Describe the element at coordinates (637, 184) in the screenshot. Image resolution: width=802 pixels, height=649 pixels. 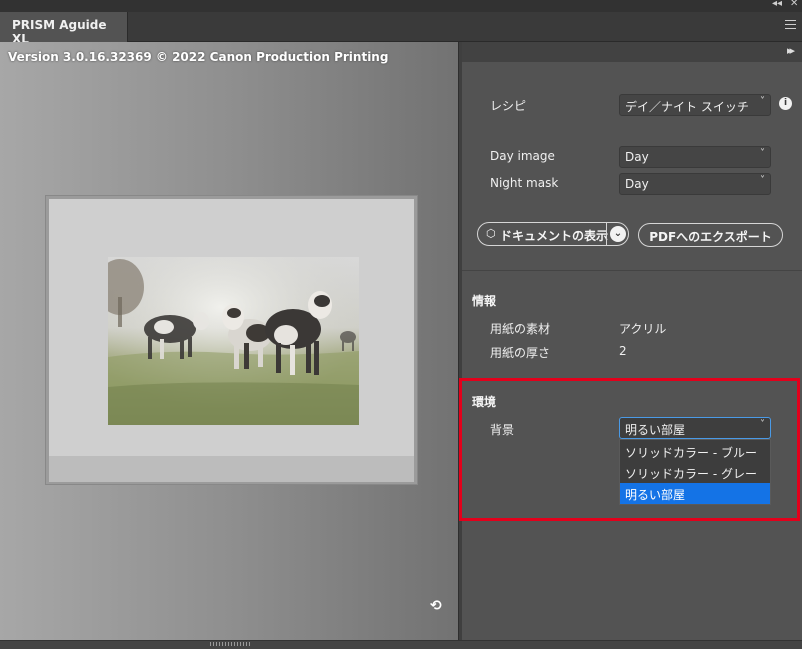
I see `night-mask-value: Day` at that location.